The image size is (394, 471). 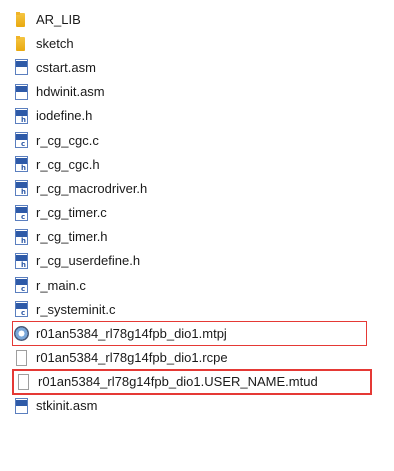 I want to click on file-name: r_cg_macrodriver.h, so click(x=92, y=188).